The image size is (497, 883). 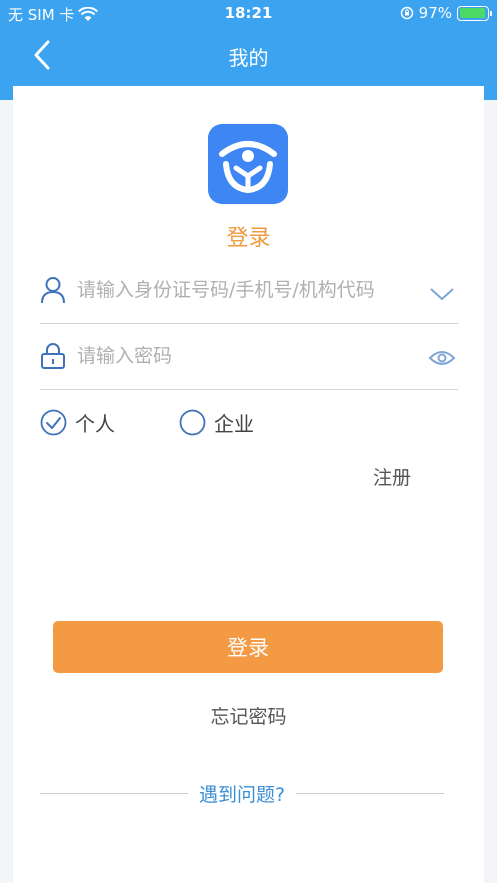 I want to click on radio-personal: 个人, so click(x=77, y=422).